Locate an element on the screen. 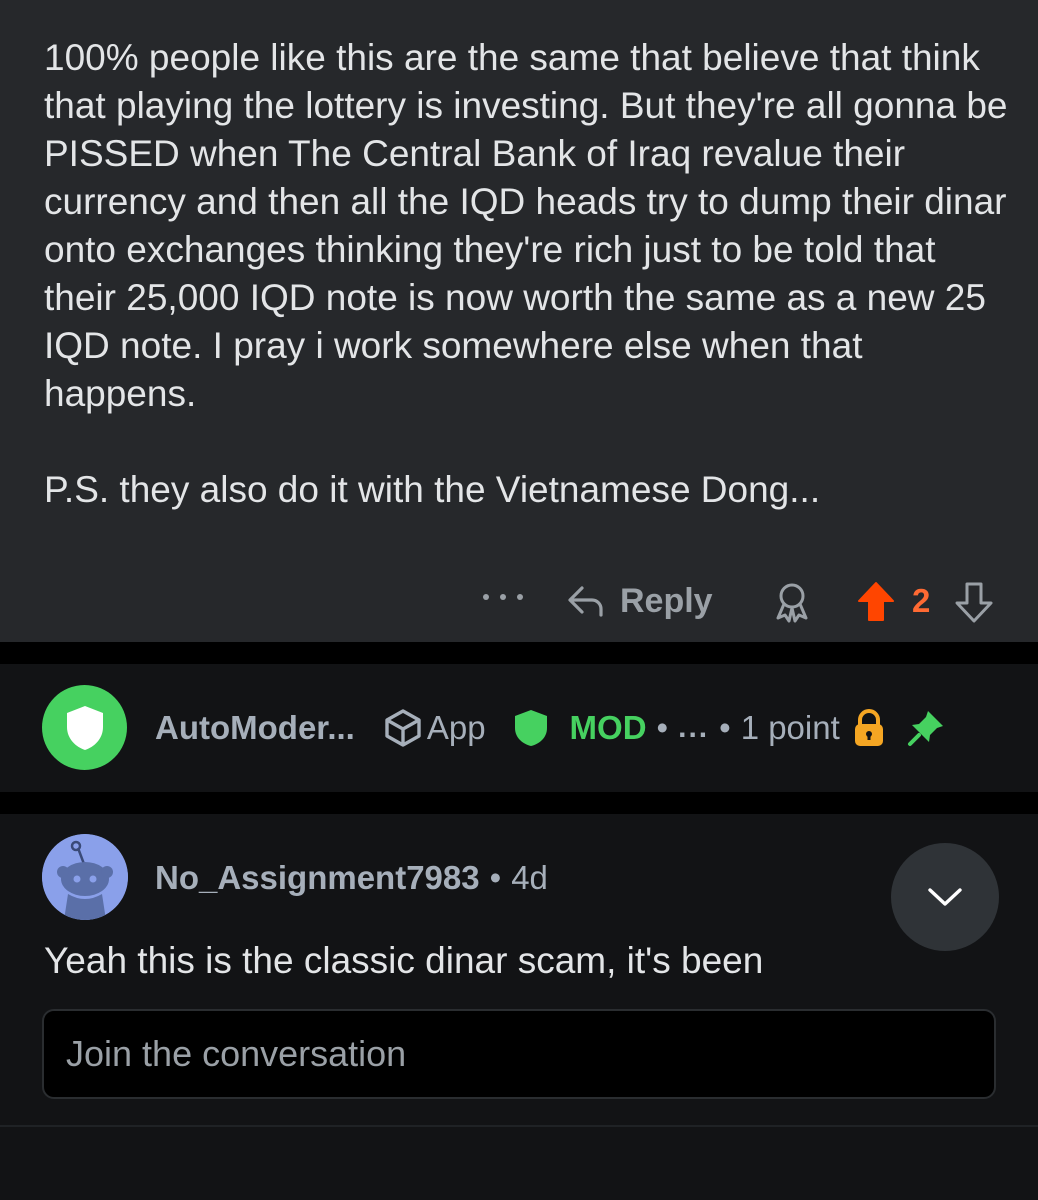 This screenshot has width=1038, height=1200. reply-label: Reply is located at coordinates (666, 600).